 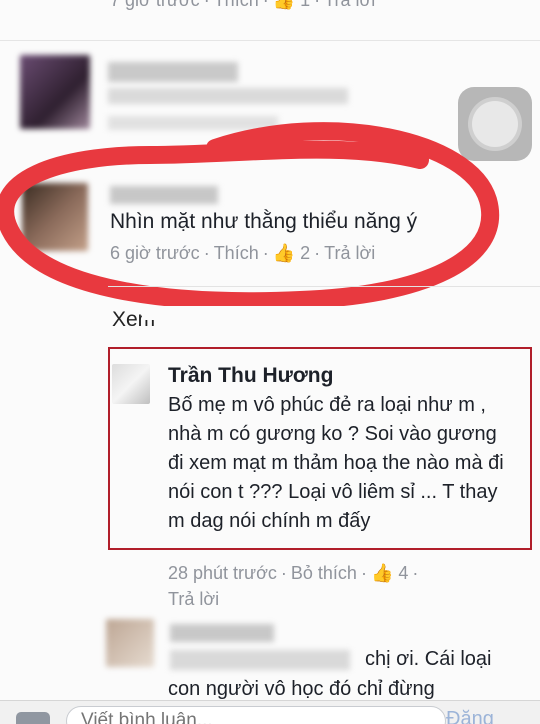 I want to click on comment-text: Nhìn mặt như thằng thiểu năng ý, so click(x=264, y=221).